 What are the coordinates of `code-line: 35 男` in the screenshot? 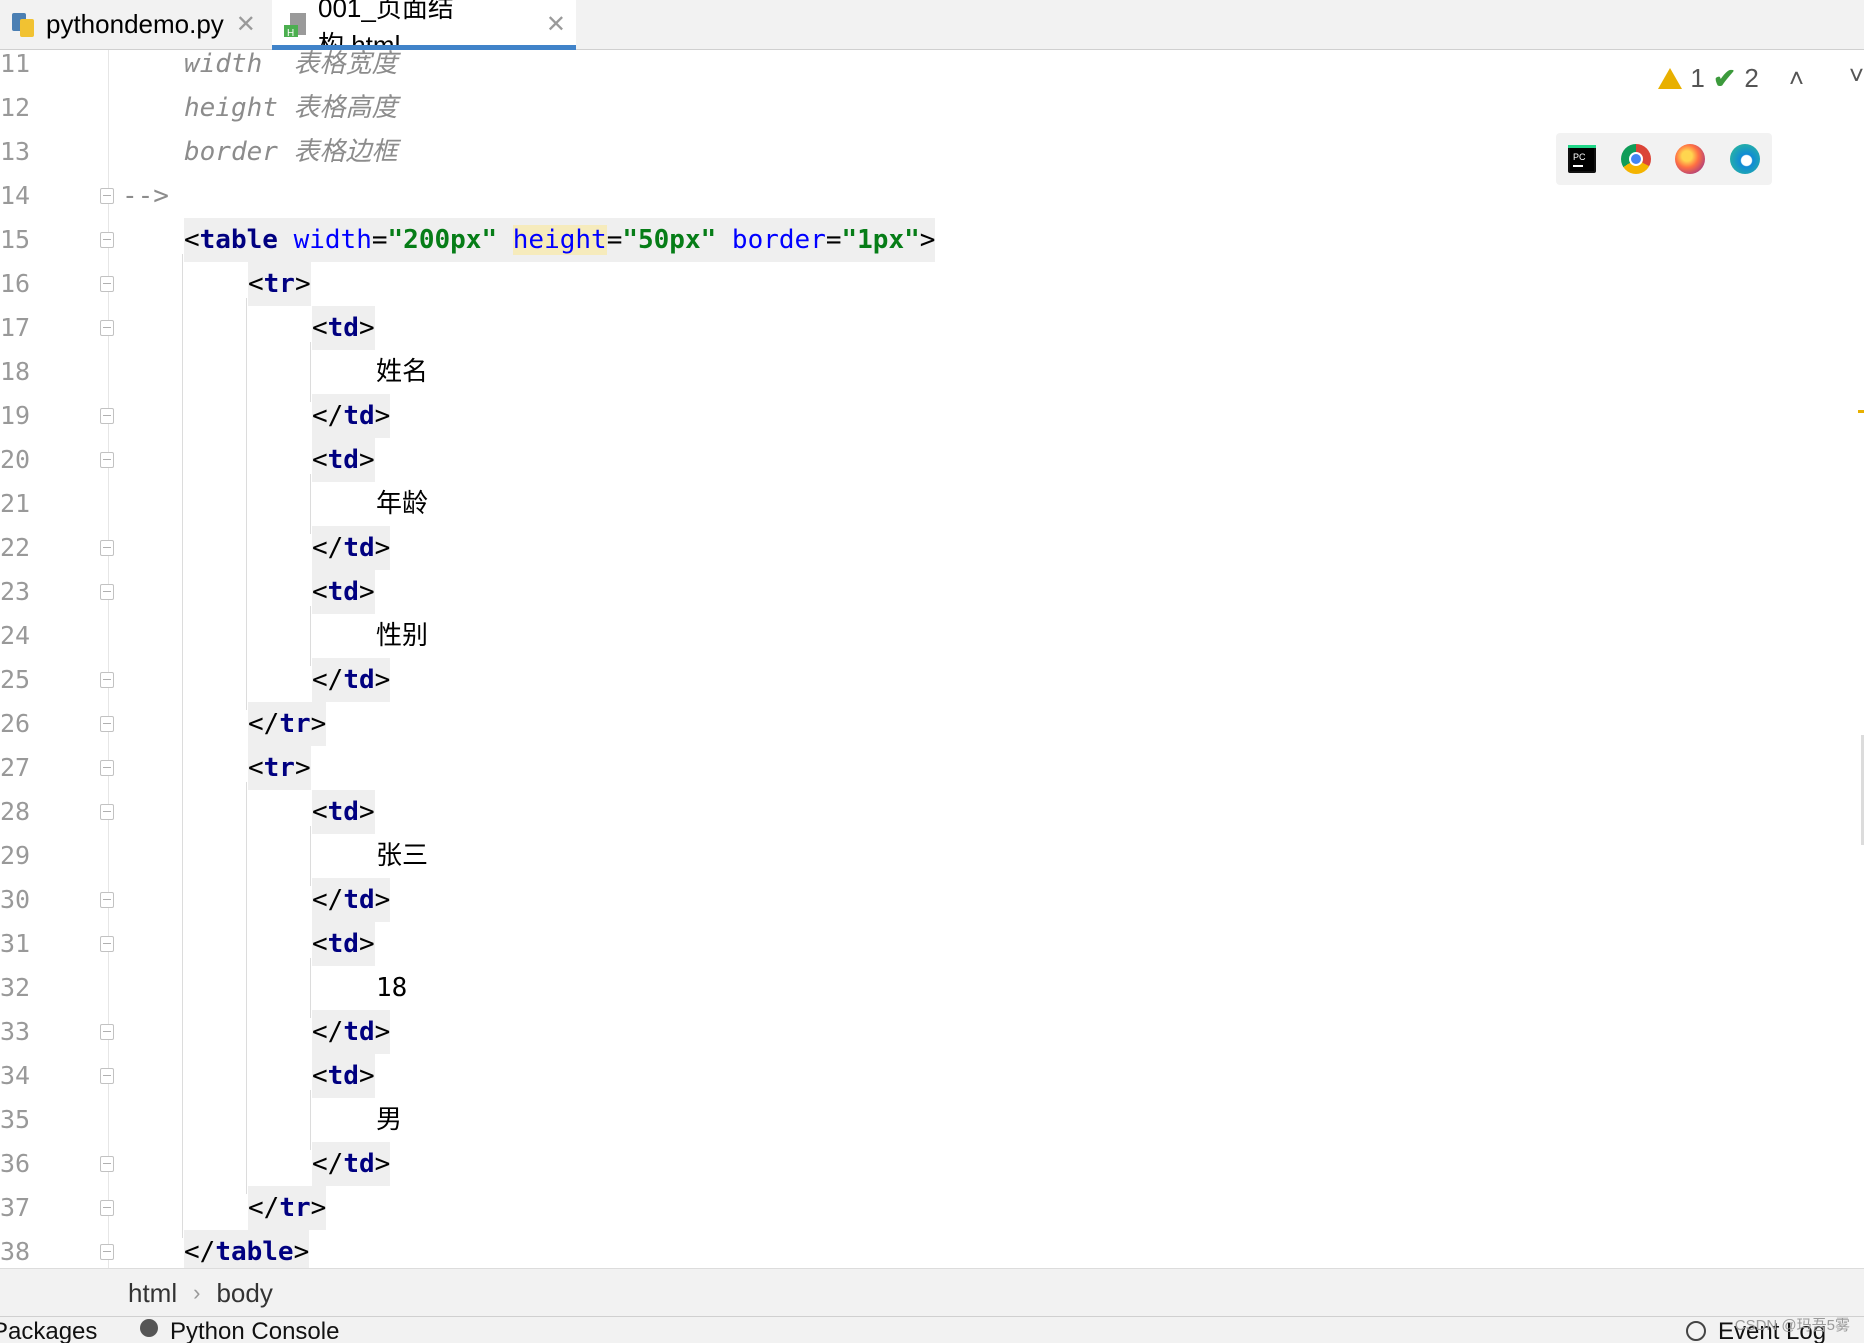 It's located at (932, 1120).